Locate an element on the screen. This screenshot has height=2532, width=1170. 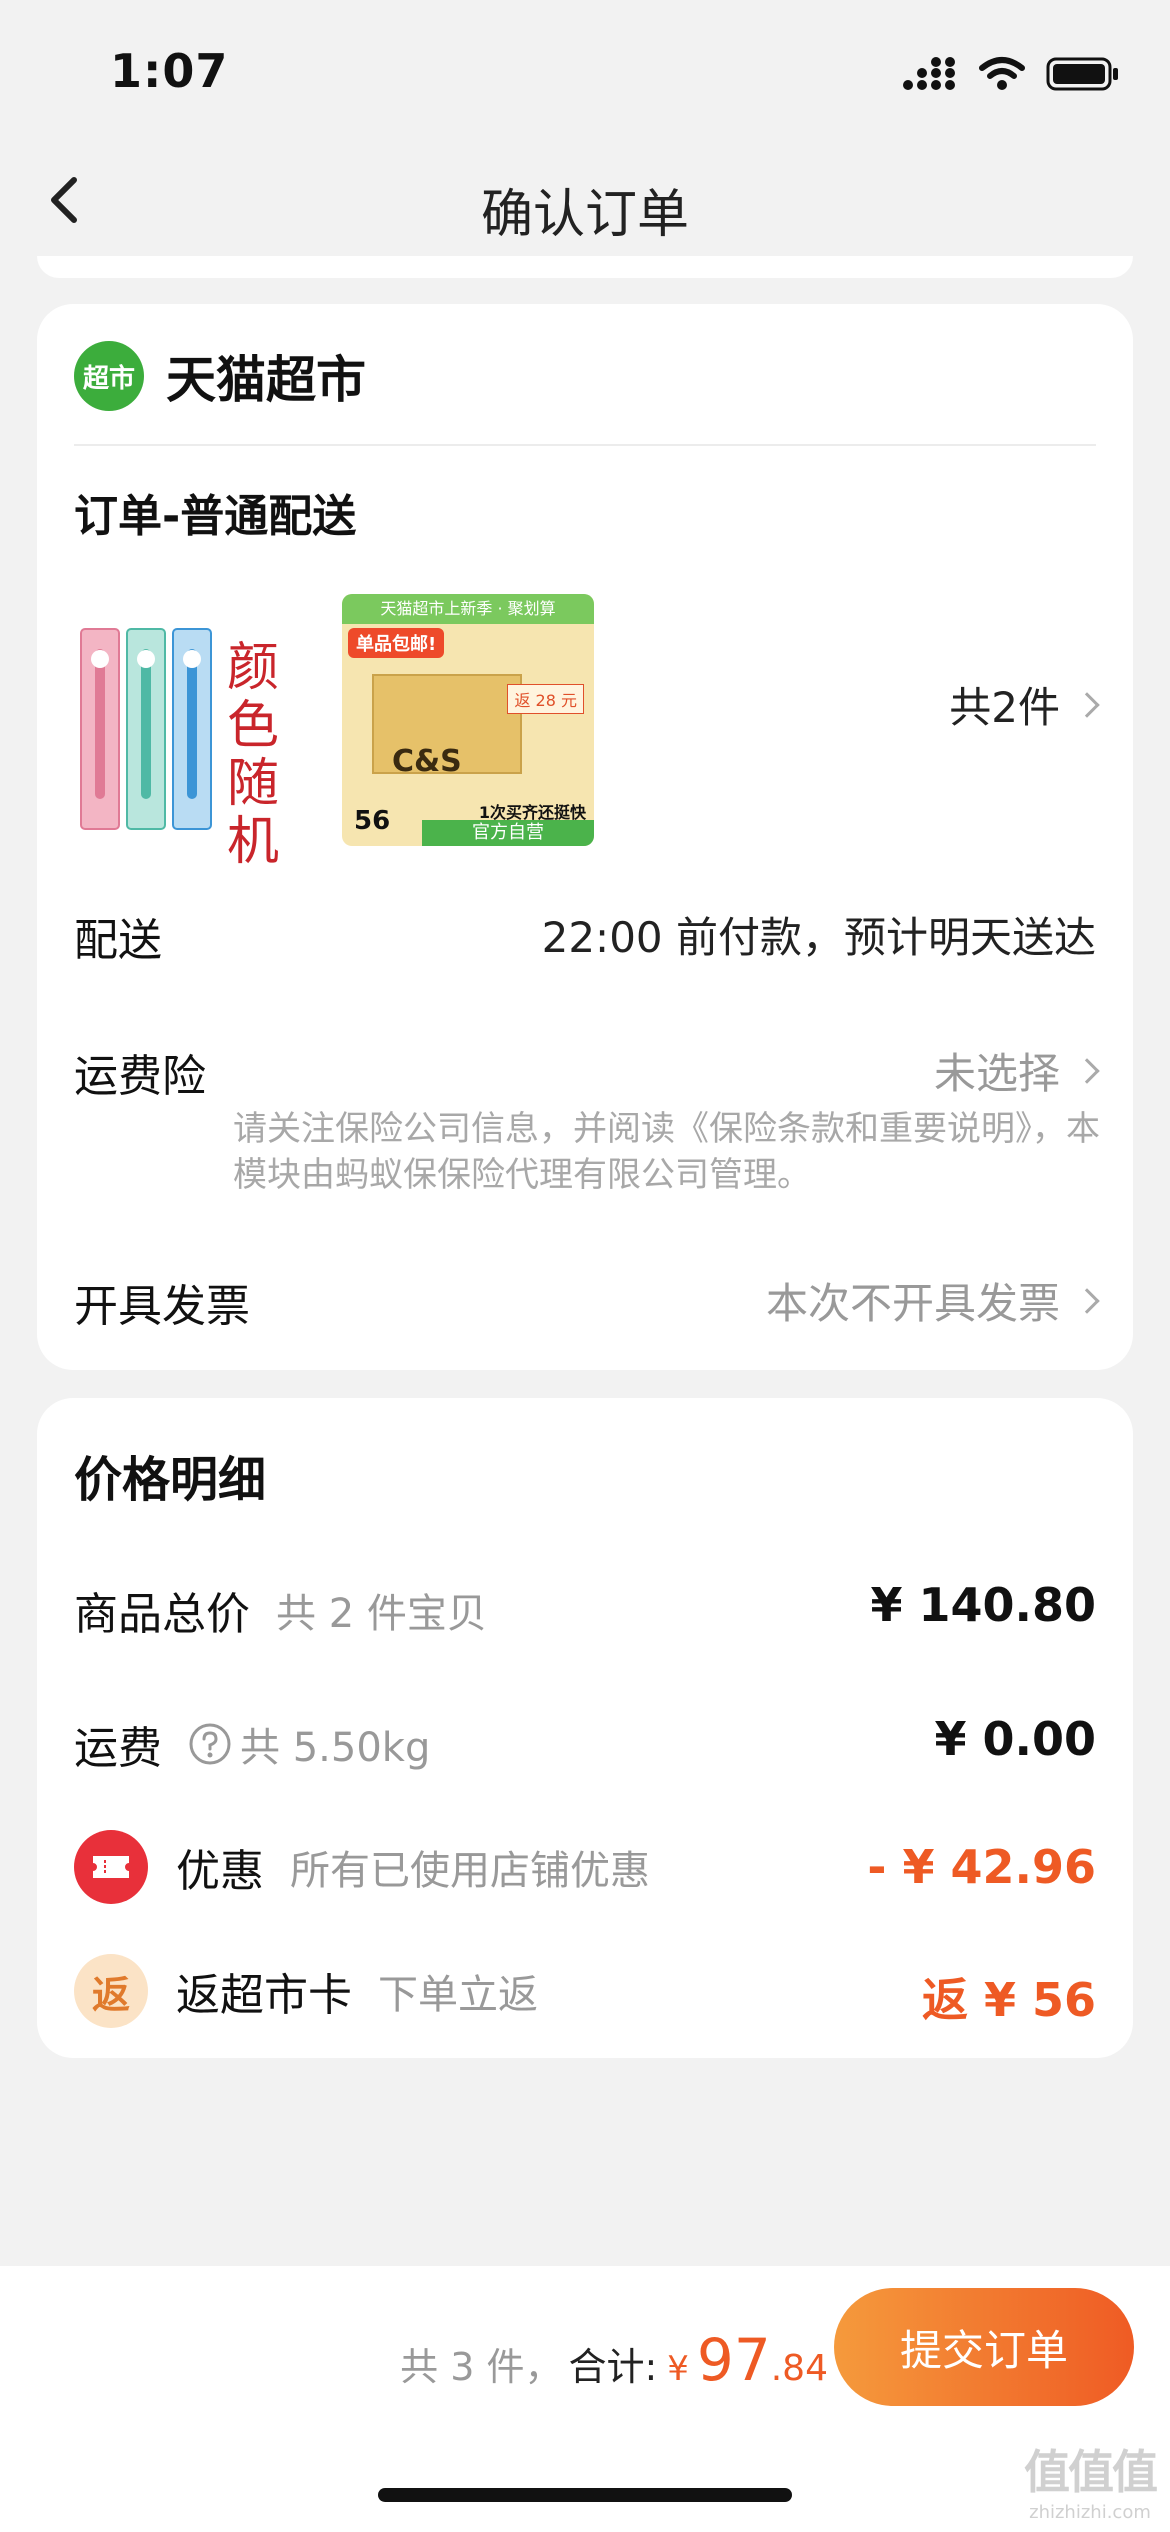
insurance-selector: 未选择 is located at coordinates (1016, 1070).